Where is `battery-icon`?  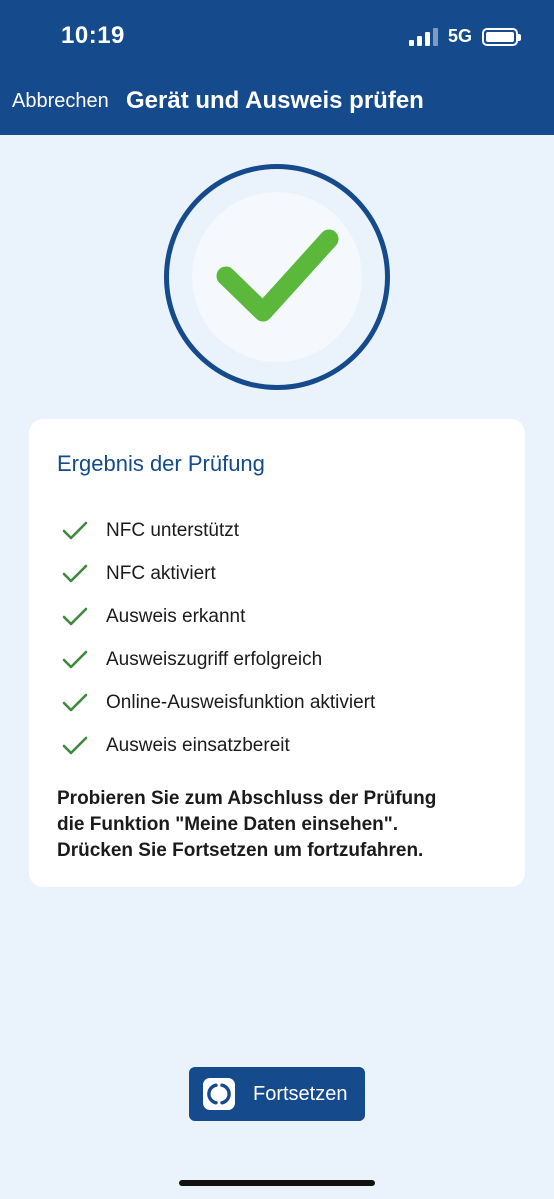 battery-icon is located at coordinates (501, 36).